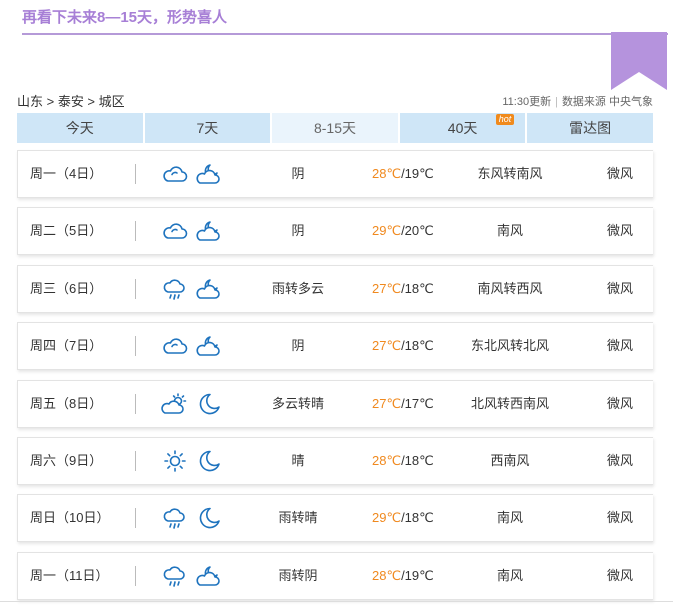 This screenshot has height=609, width=673. Describe the element at coordinates (527, 102) in the screenshot. I see `update-time: 11:30更新` at that location.